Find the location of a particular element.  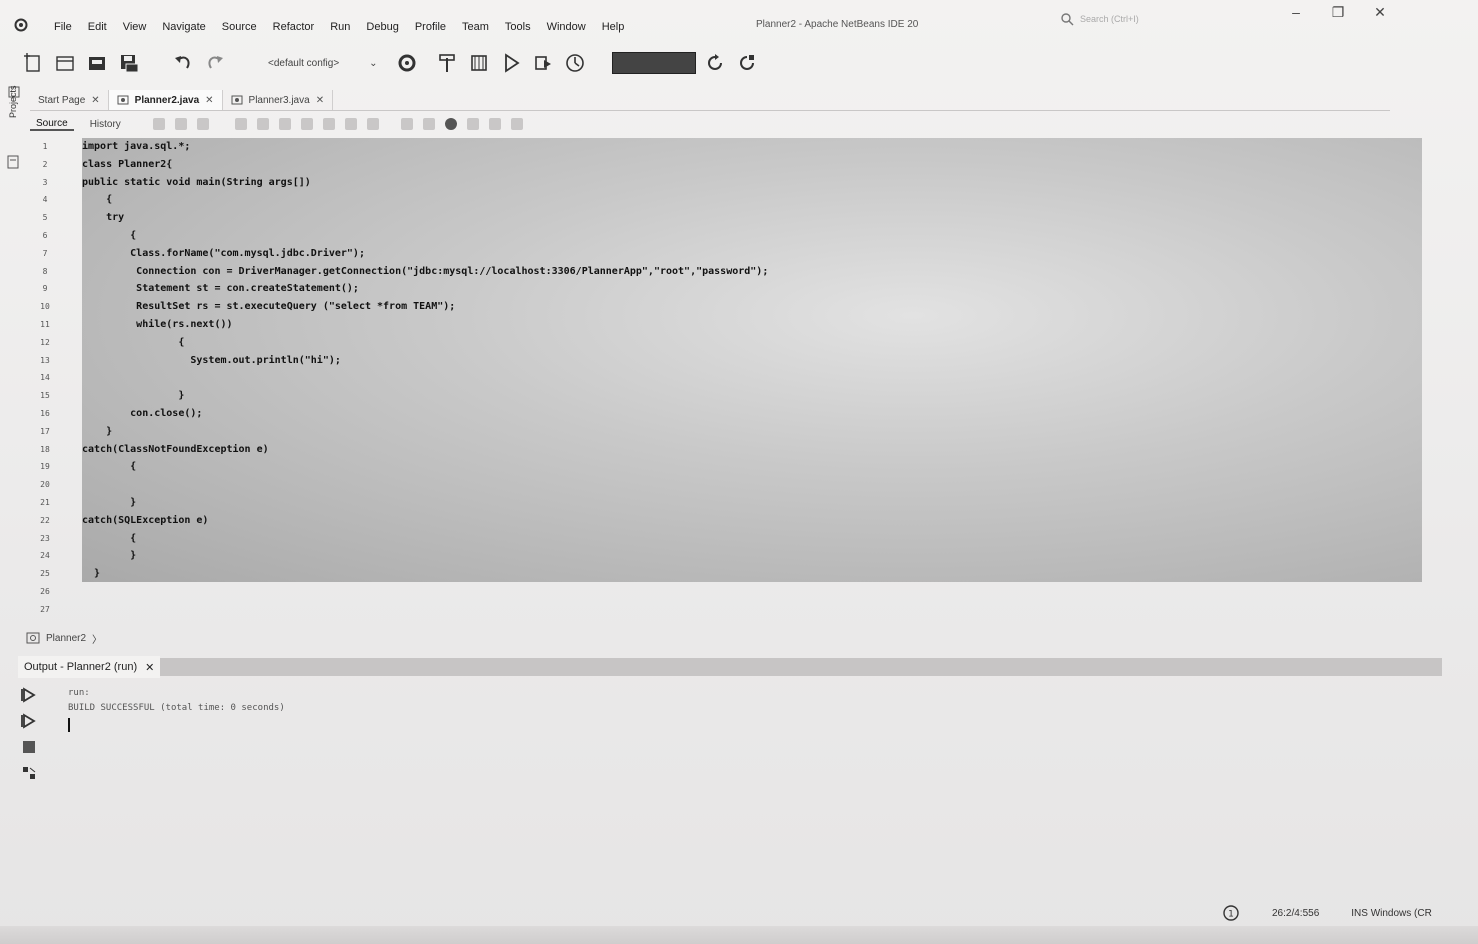

menu-edit: Edit is located at coordinates (97, 27).